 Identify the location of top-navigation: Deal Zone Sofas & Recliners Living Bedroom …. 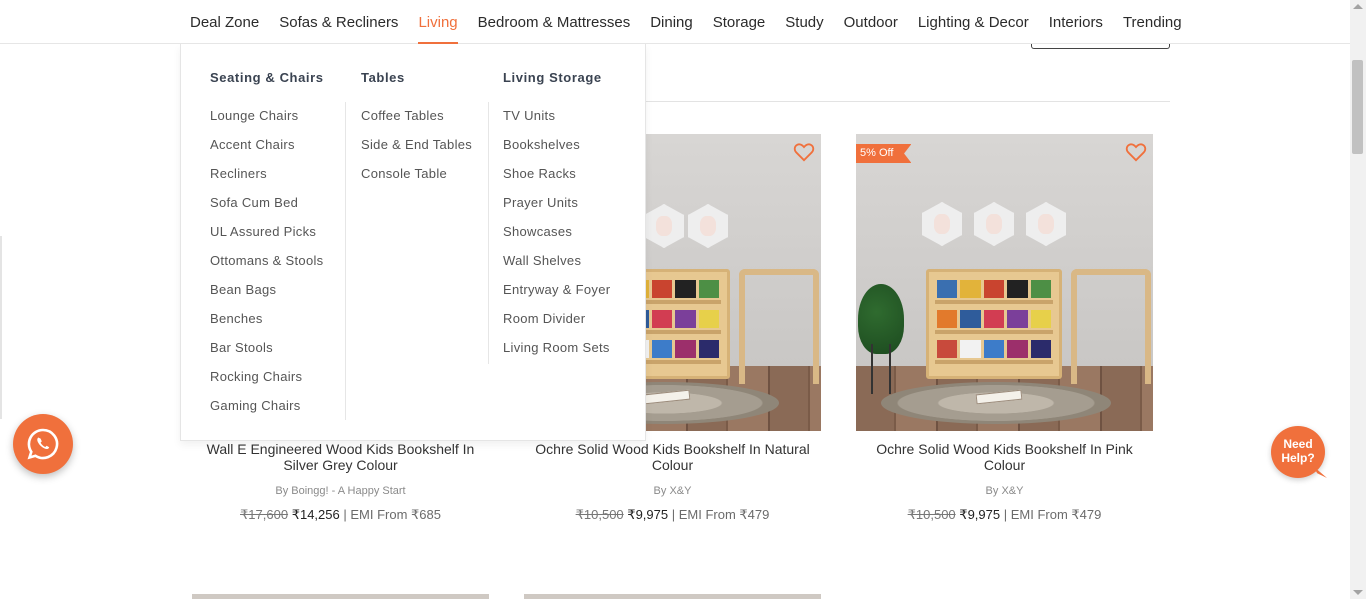
(675, 22).